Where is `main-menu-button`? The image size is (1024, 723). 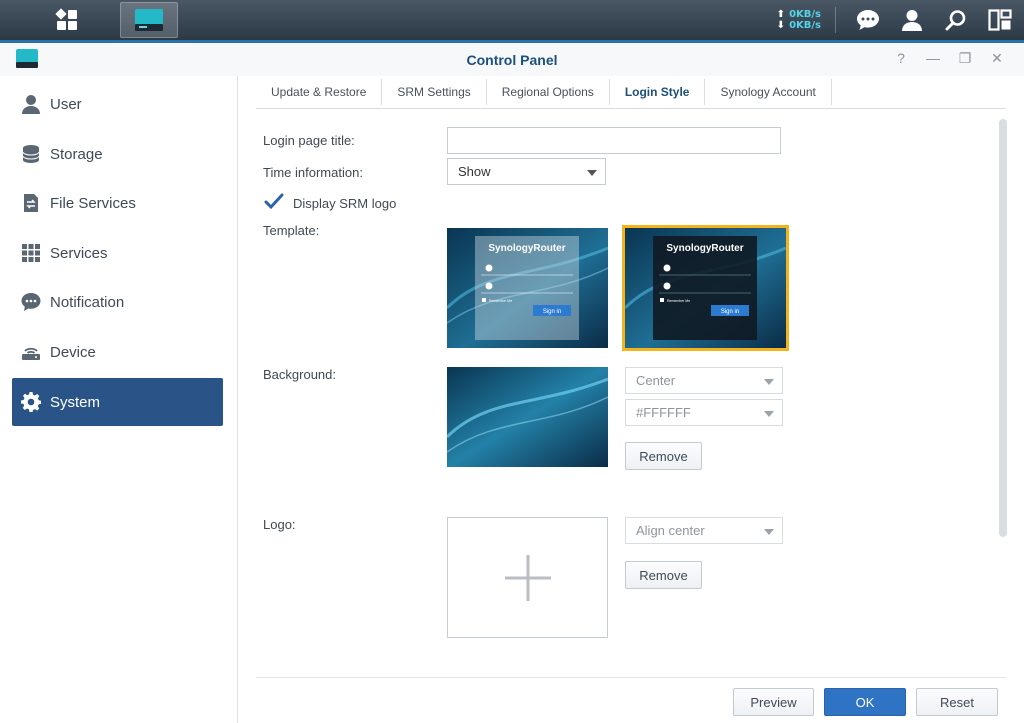
main-menu-button is located at coordinates (67, 20).